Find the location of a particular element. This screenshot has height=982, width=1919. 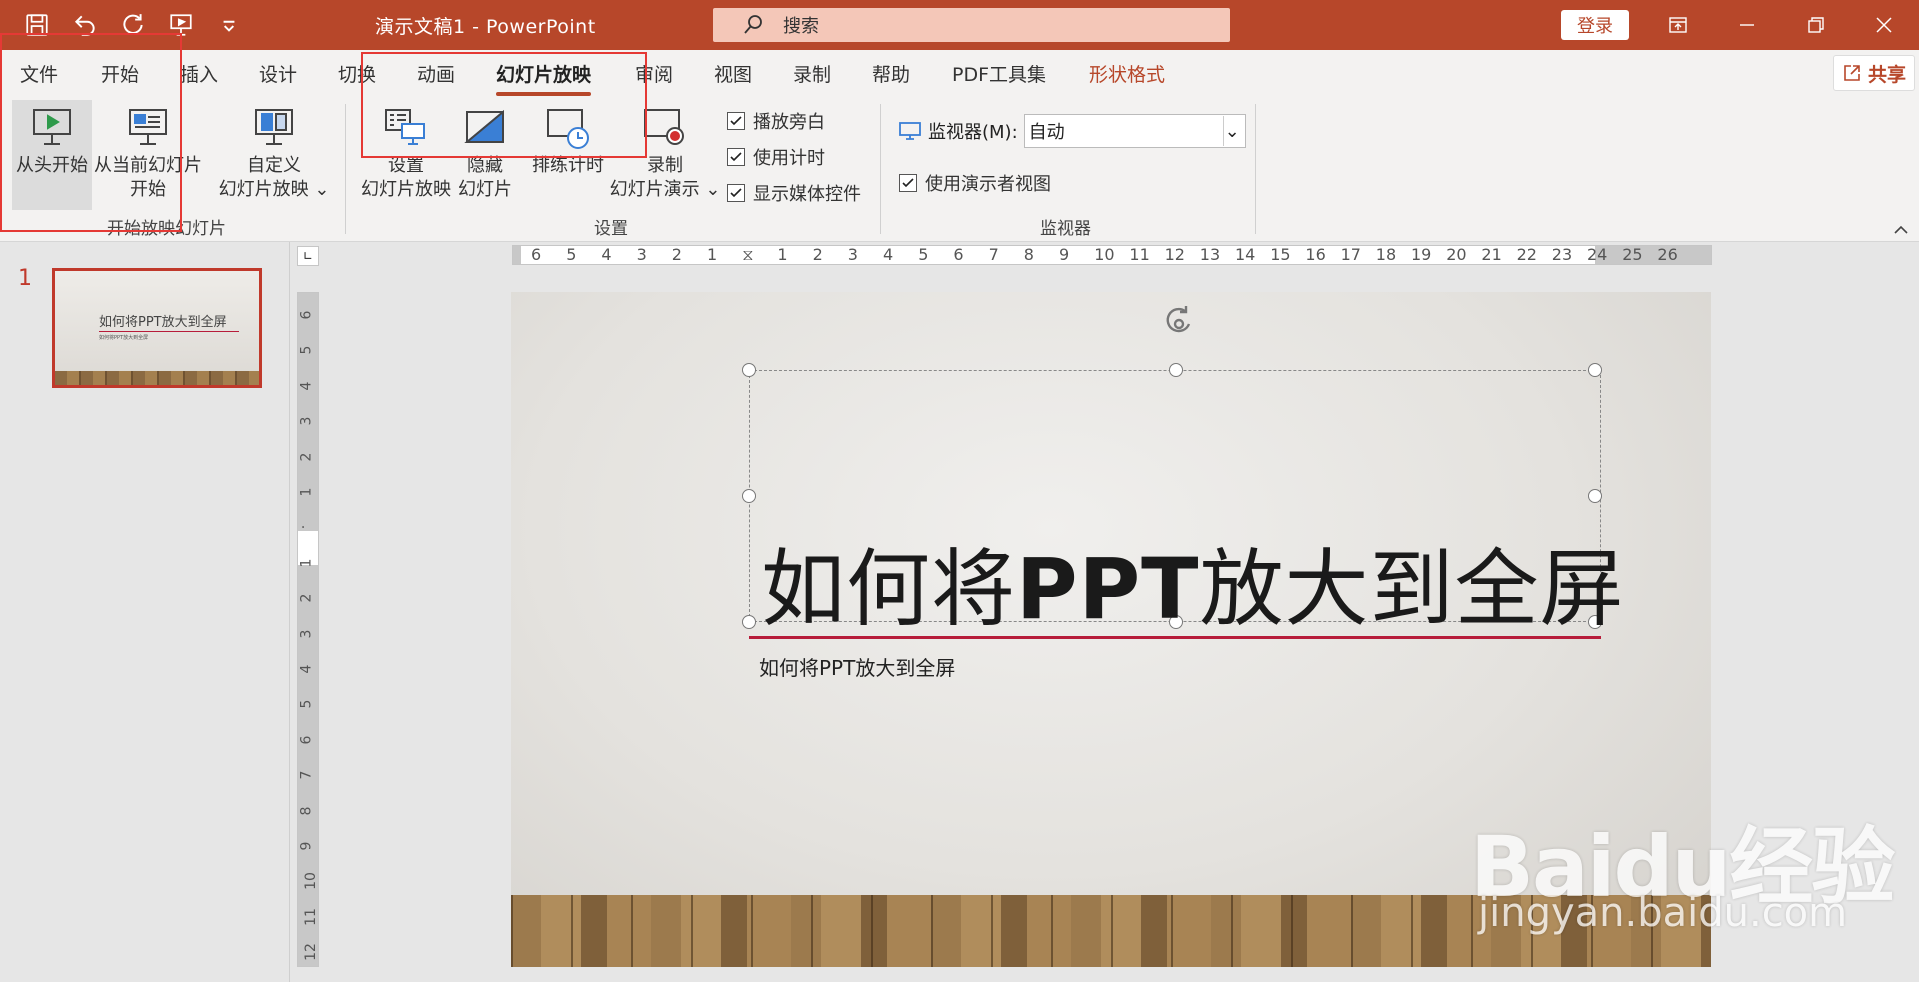

presenter-view-checkbox: 使用演示者视图 is located at coordinates (975, 183).